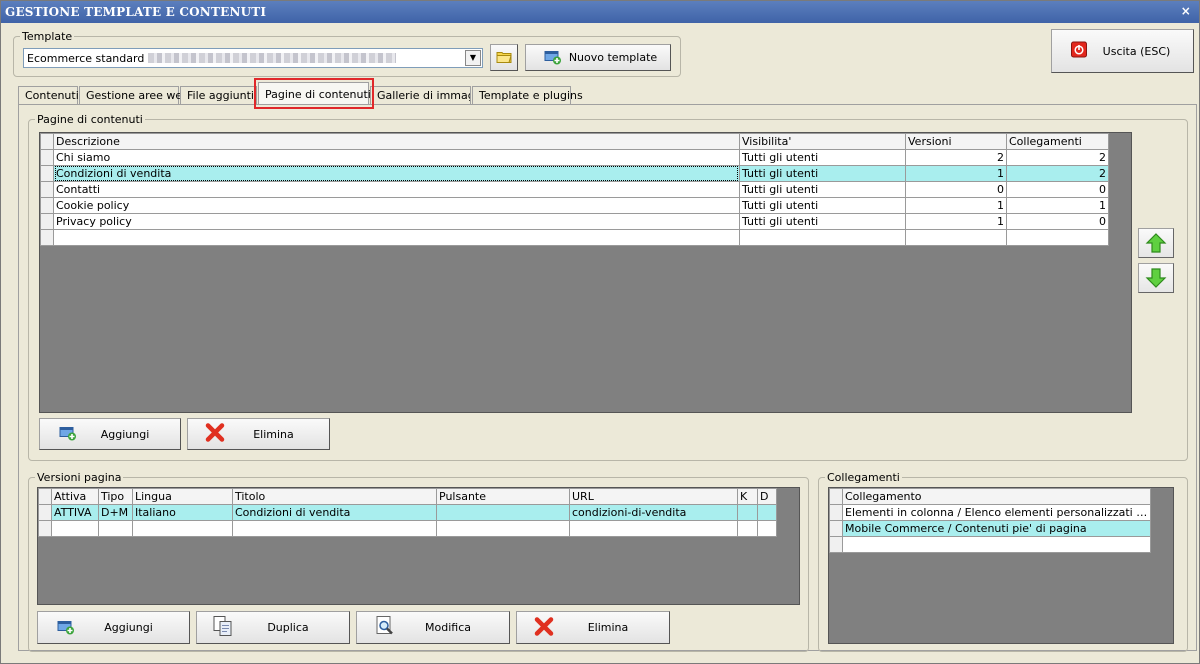 The height and width of the screenshot is (664, 1200). Describe the element at coordinates (433, 627) in the screenshot. I see `edit-version-button: Modifica` at that location.